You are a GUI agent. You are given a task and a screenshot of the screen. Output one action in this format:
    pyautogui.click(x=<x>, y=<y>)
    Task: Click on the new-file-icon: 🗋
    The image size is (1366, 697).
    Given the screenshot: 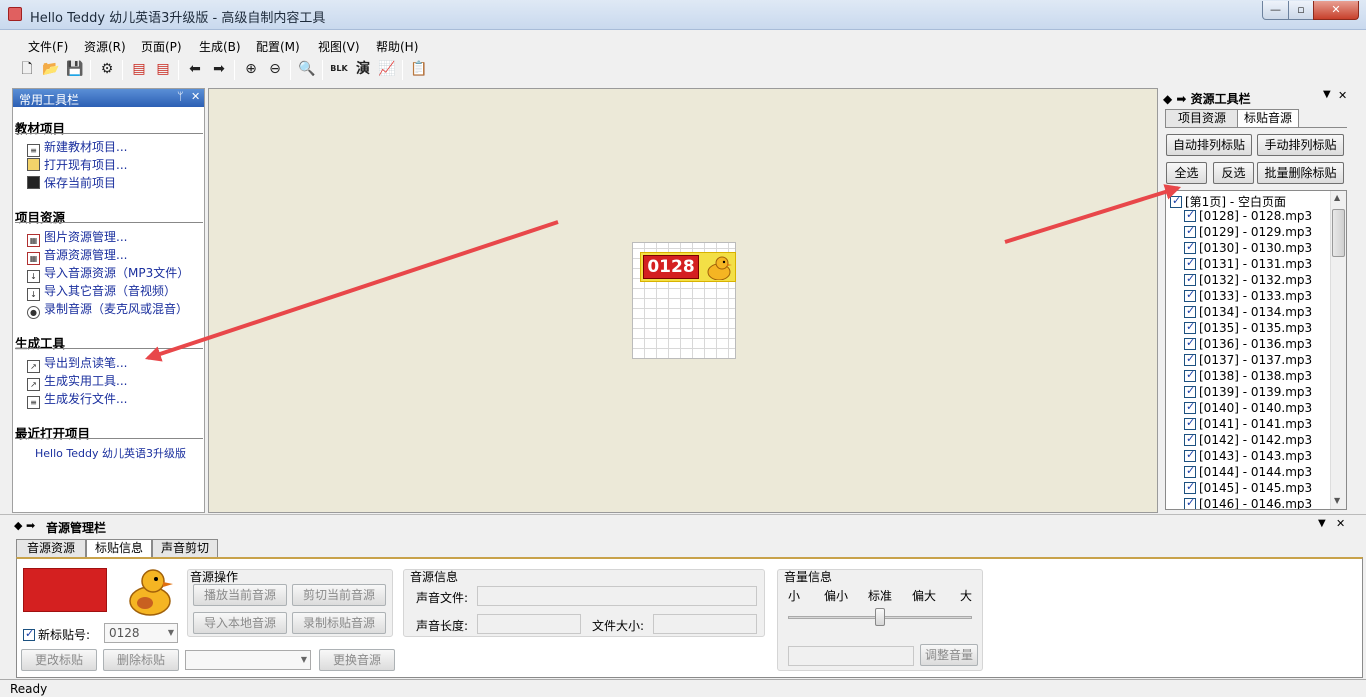 What is the action you would take?
    pyautogui.click(x=27, y=69)
    